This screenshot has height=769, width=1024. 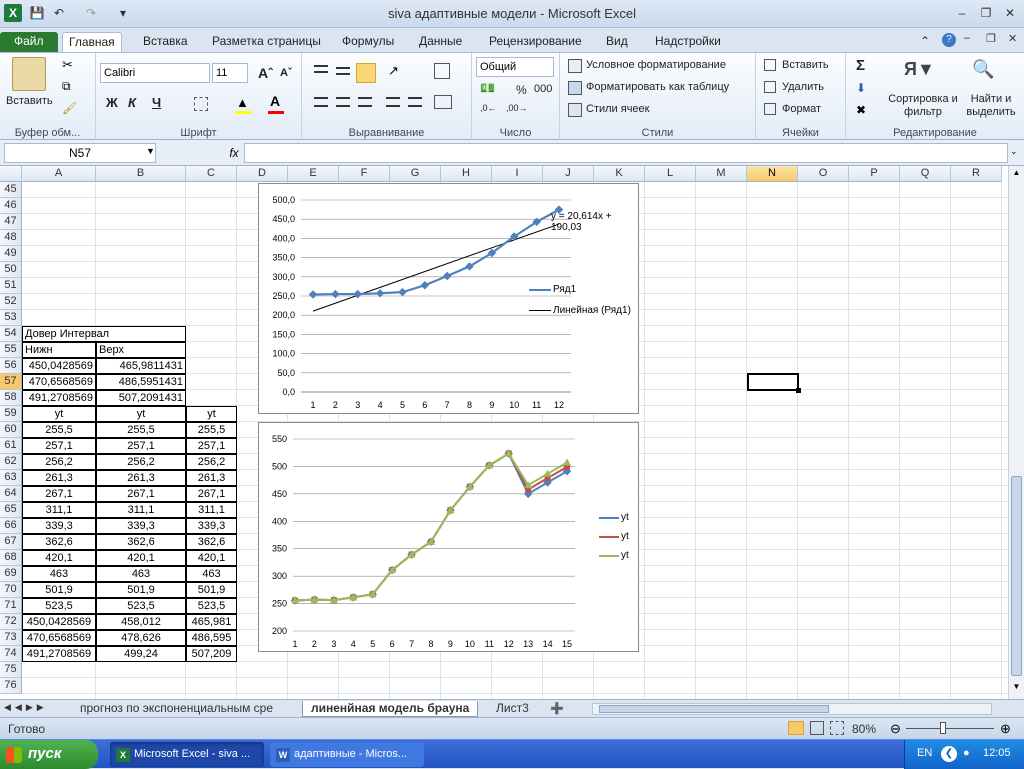 What do you see at coordinates (11, 414) in the screenshot?
I see `row-header-59: 59` at bounding box center [11, 414].